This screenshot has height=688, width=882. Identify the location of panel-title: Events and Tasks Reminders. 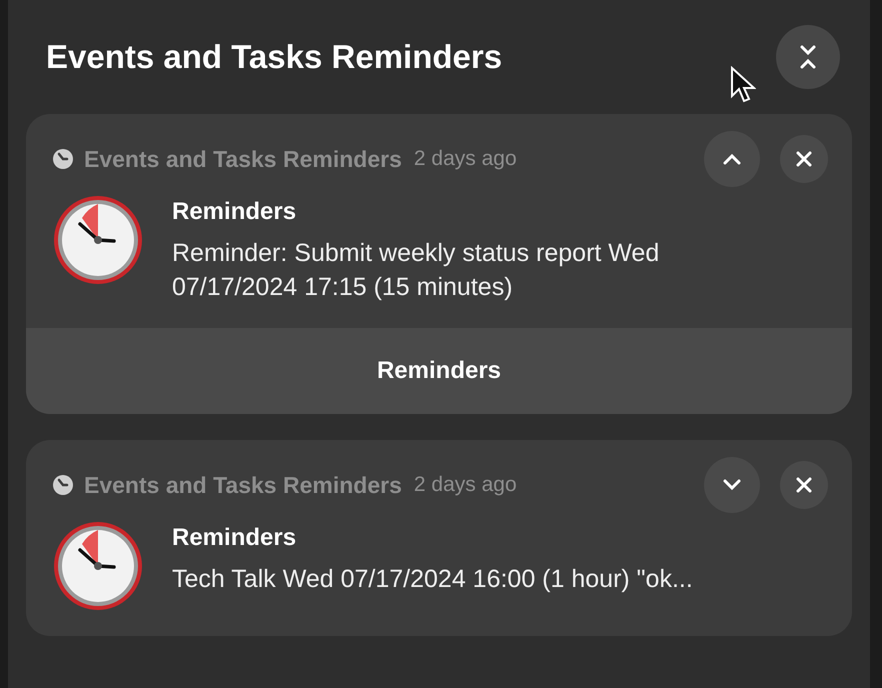
(274, 57).